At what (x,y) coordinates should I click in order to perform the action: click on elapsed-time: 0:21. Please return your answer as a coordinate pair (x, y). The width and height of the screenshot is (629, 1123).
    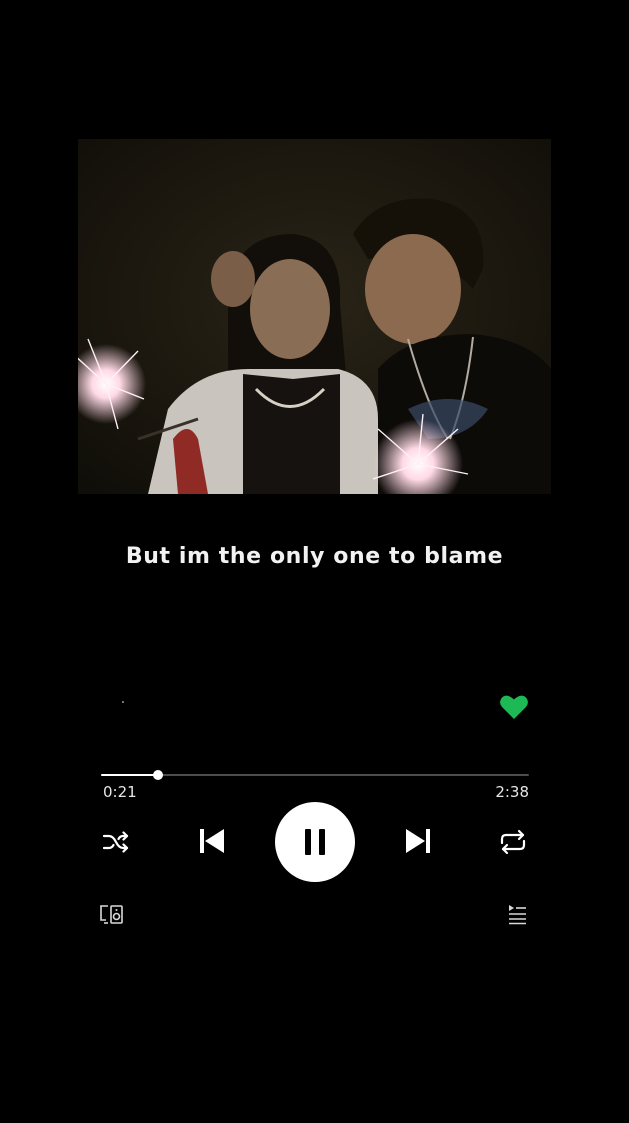
    Looking at the image, I should click on (120, 792).